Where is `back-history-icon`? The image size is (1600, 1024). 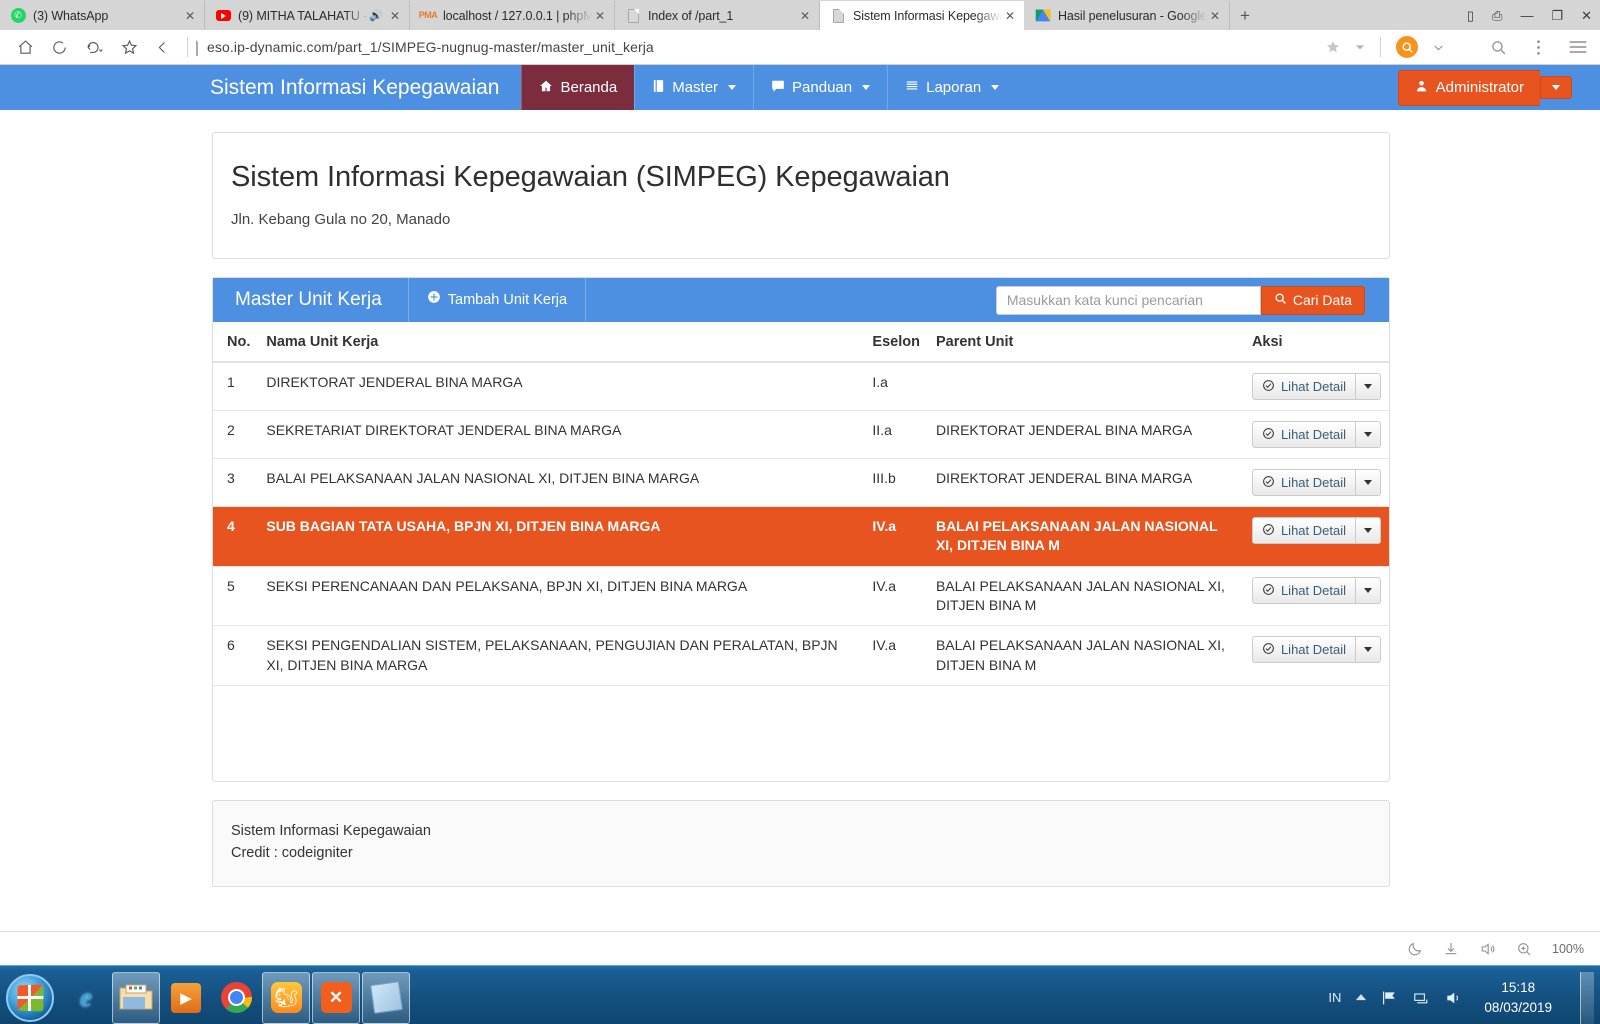
back-history-icon is located at coordinates (94, 47).